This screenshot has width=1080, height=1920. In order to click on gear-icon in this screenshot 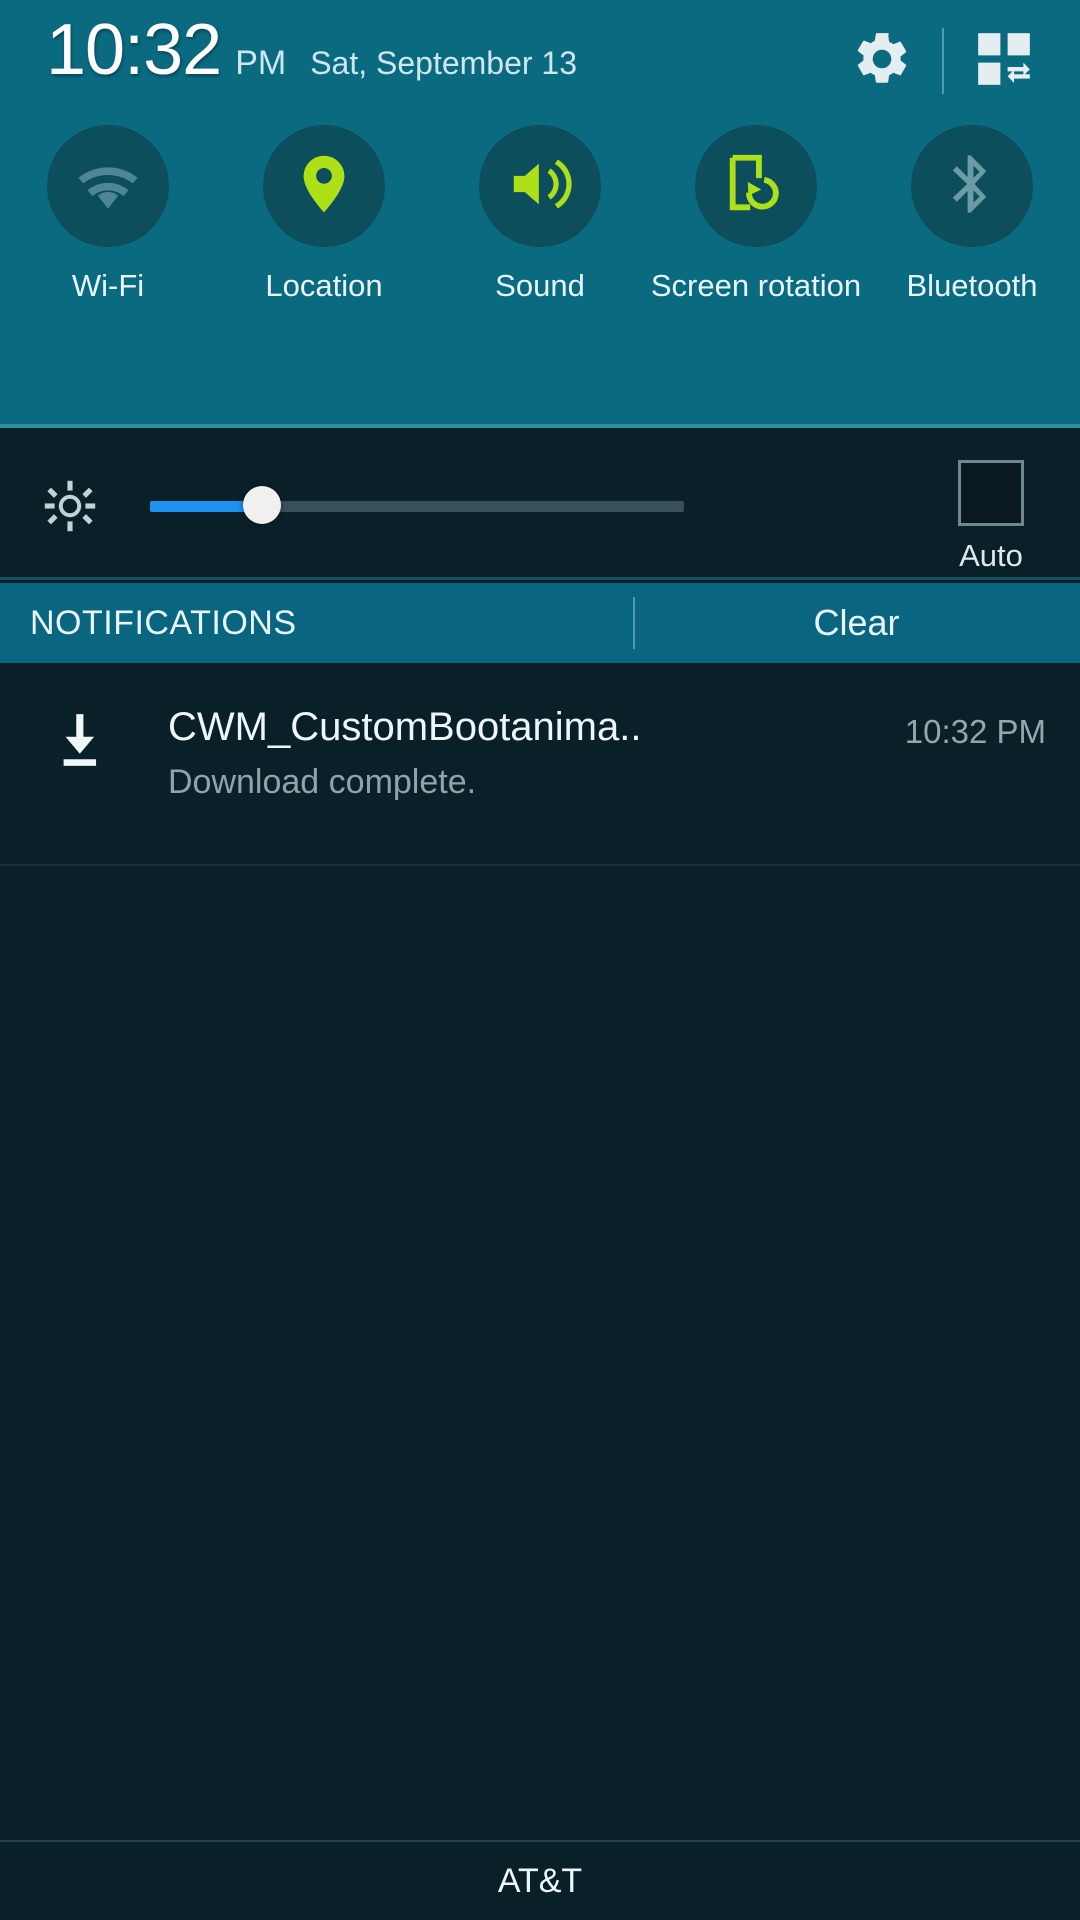, I will do `click(882, 61)`.